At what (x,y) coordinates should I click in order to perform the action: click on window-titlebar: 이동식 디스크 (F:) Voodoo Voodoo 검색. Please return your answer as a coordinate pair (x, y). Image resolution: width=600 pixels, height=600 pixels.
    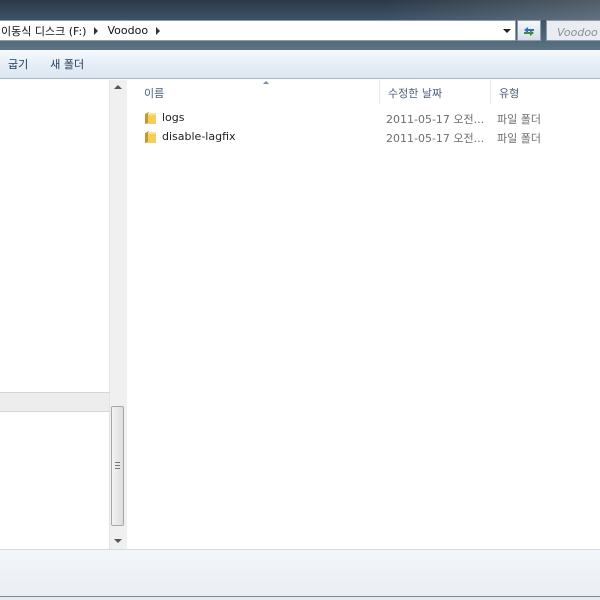
    Looking at the image, I should click on (300, 25).